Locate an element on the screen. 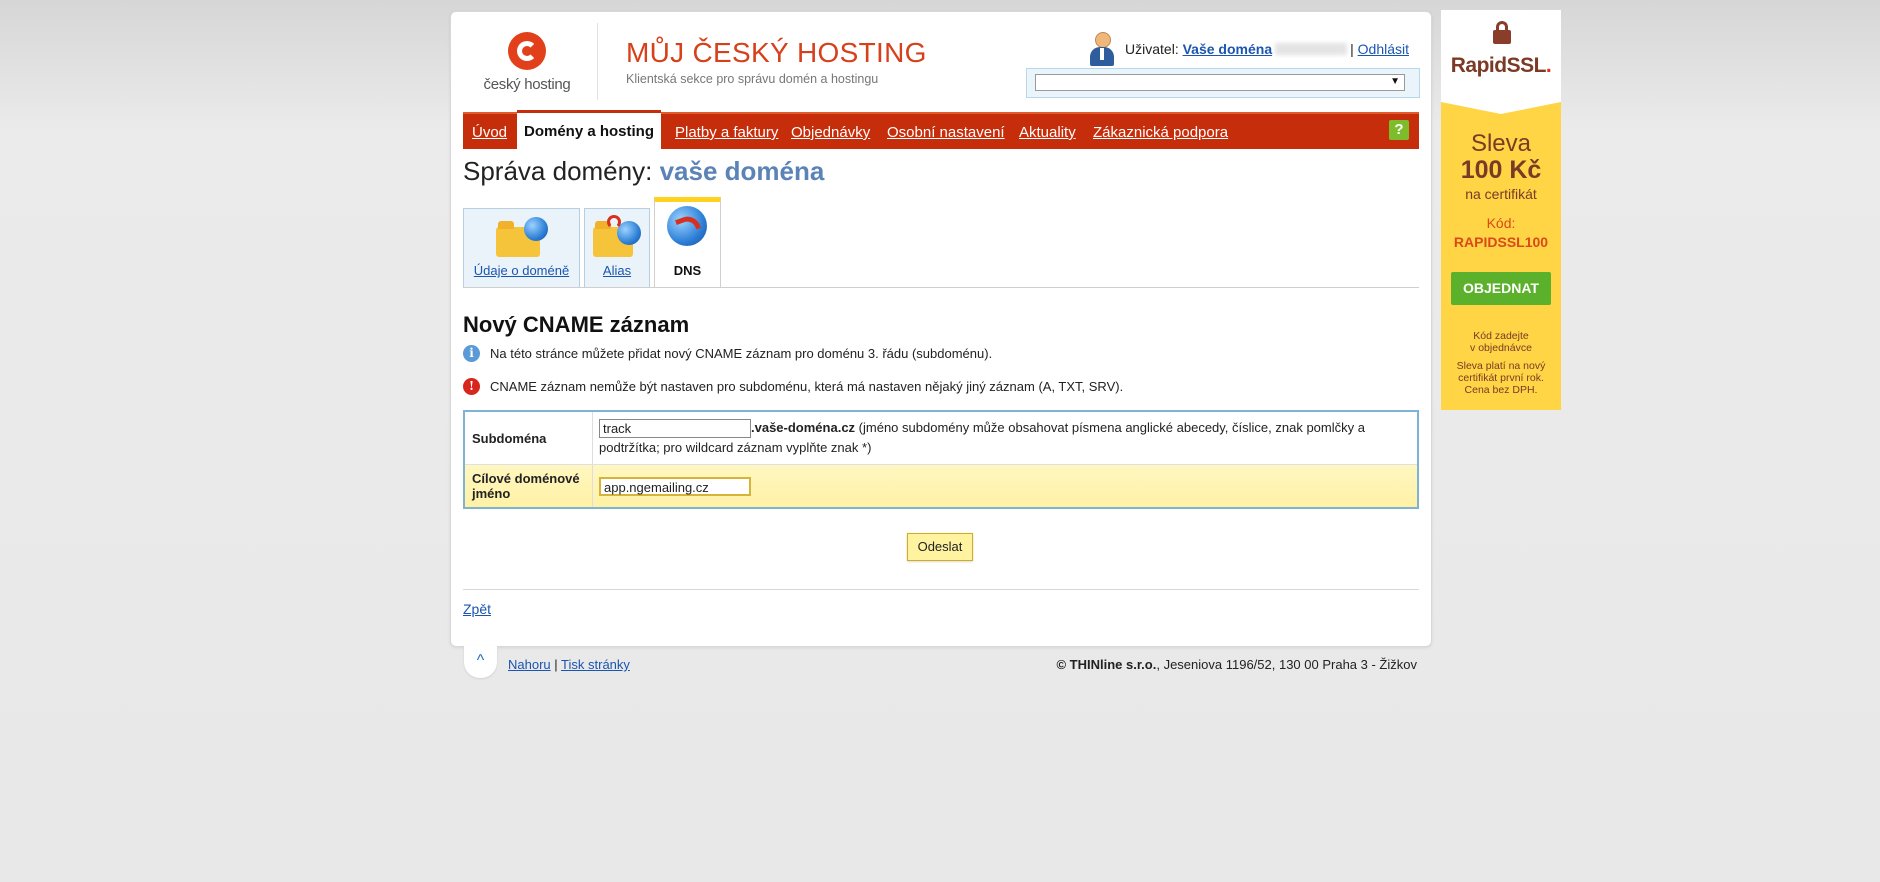  cesky-hosting-logo-icon is located at coordinates (527, 51).